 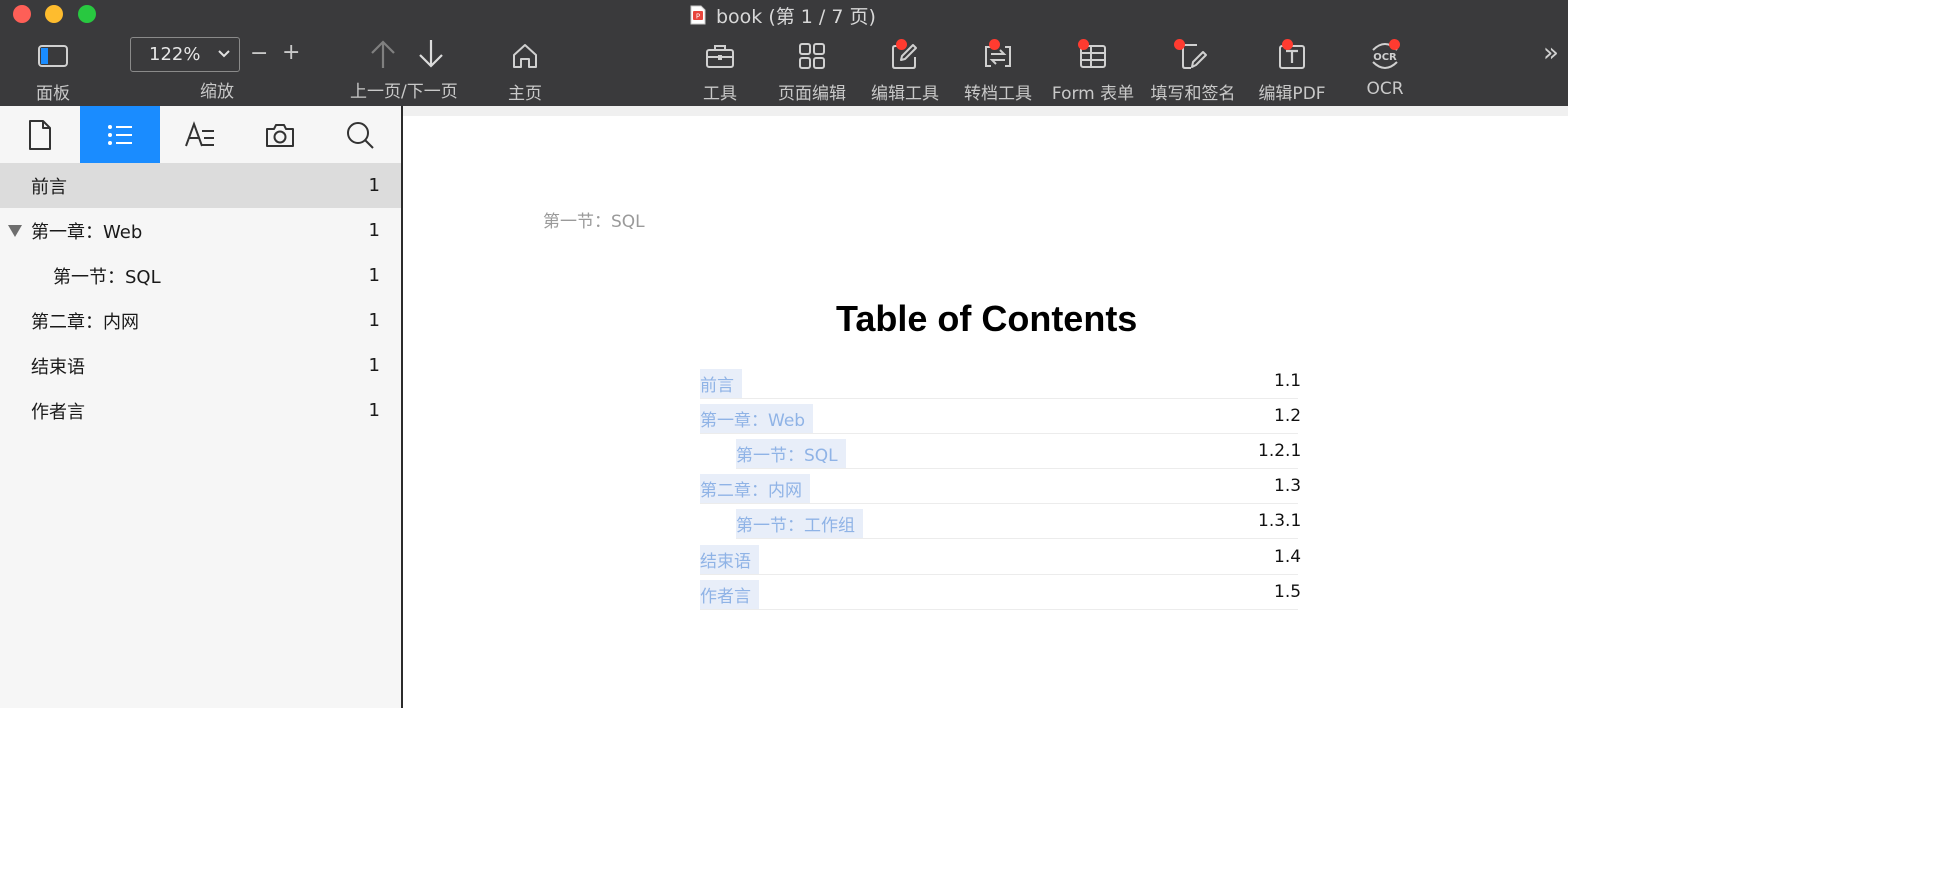 What do you see at coordinates (1280, 521) in the screenshot?
I see `toc-entry-number: 1.3.1` at bounding box center [1280, 521].